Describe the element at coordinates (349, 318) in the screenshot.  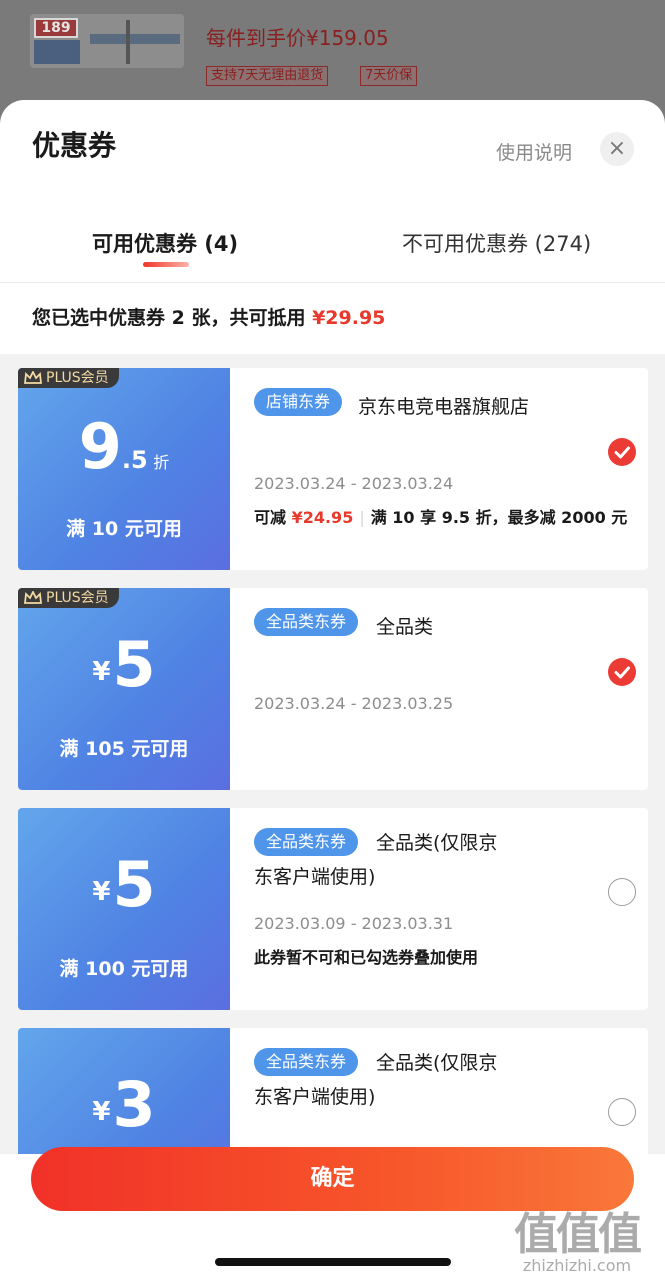
I see `summary-amount: ¥29.95` at that location.